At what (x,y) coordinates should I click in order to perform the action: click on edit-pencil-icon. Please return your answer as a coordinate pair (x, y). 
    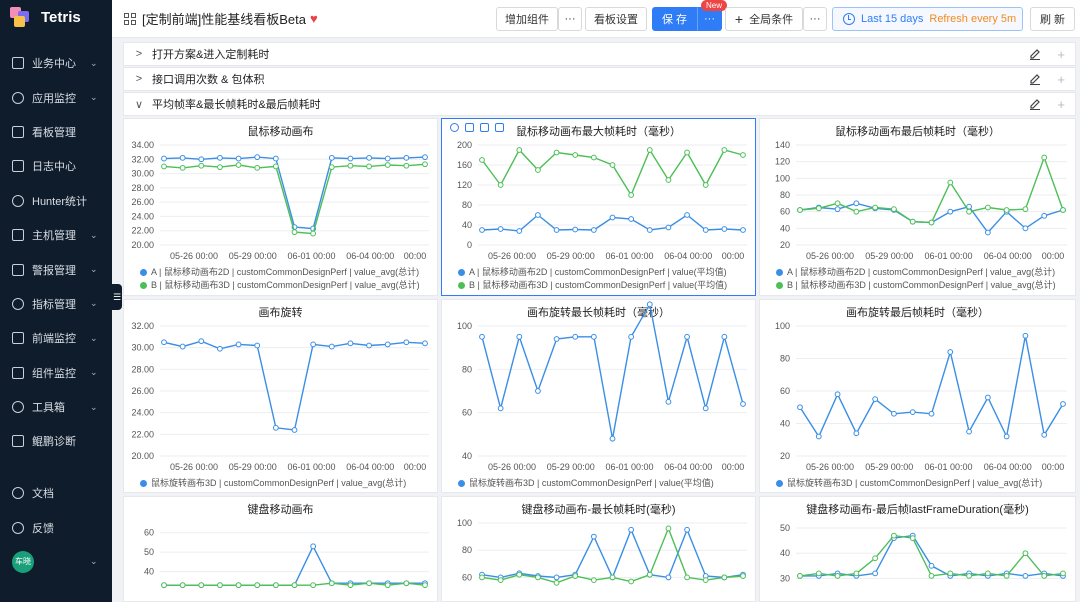
    Looking at the image, I should click on (1035, 104).